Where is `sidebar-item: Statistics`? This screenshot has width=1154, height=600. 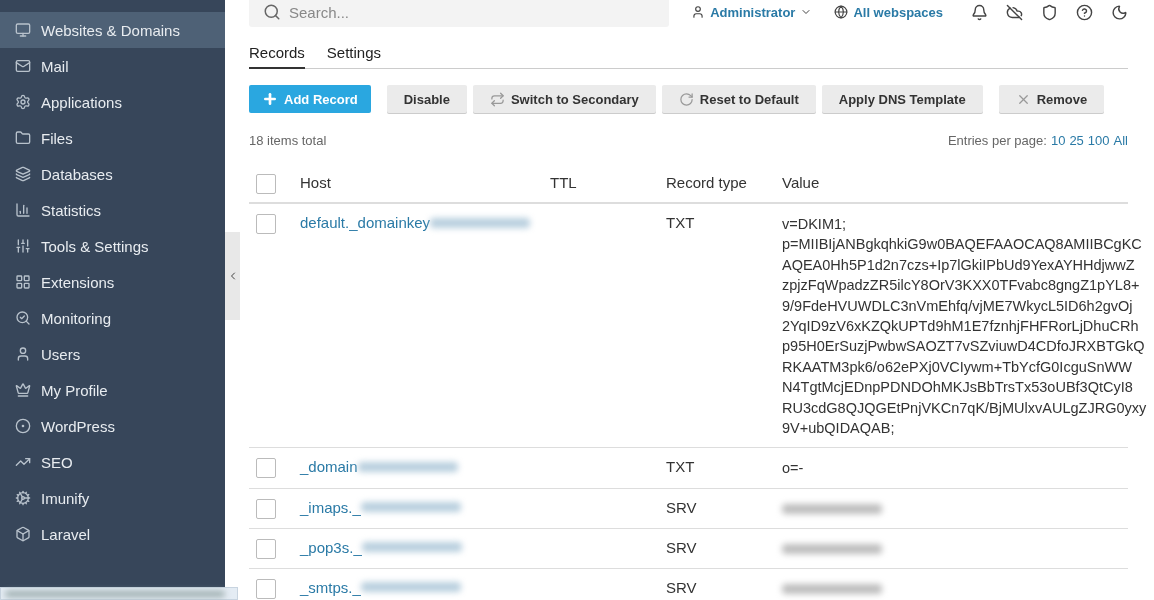
sidebar-item: Statistics is located at coordinates (112, 210).